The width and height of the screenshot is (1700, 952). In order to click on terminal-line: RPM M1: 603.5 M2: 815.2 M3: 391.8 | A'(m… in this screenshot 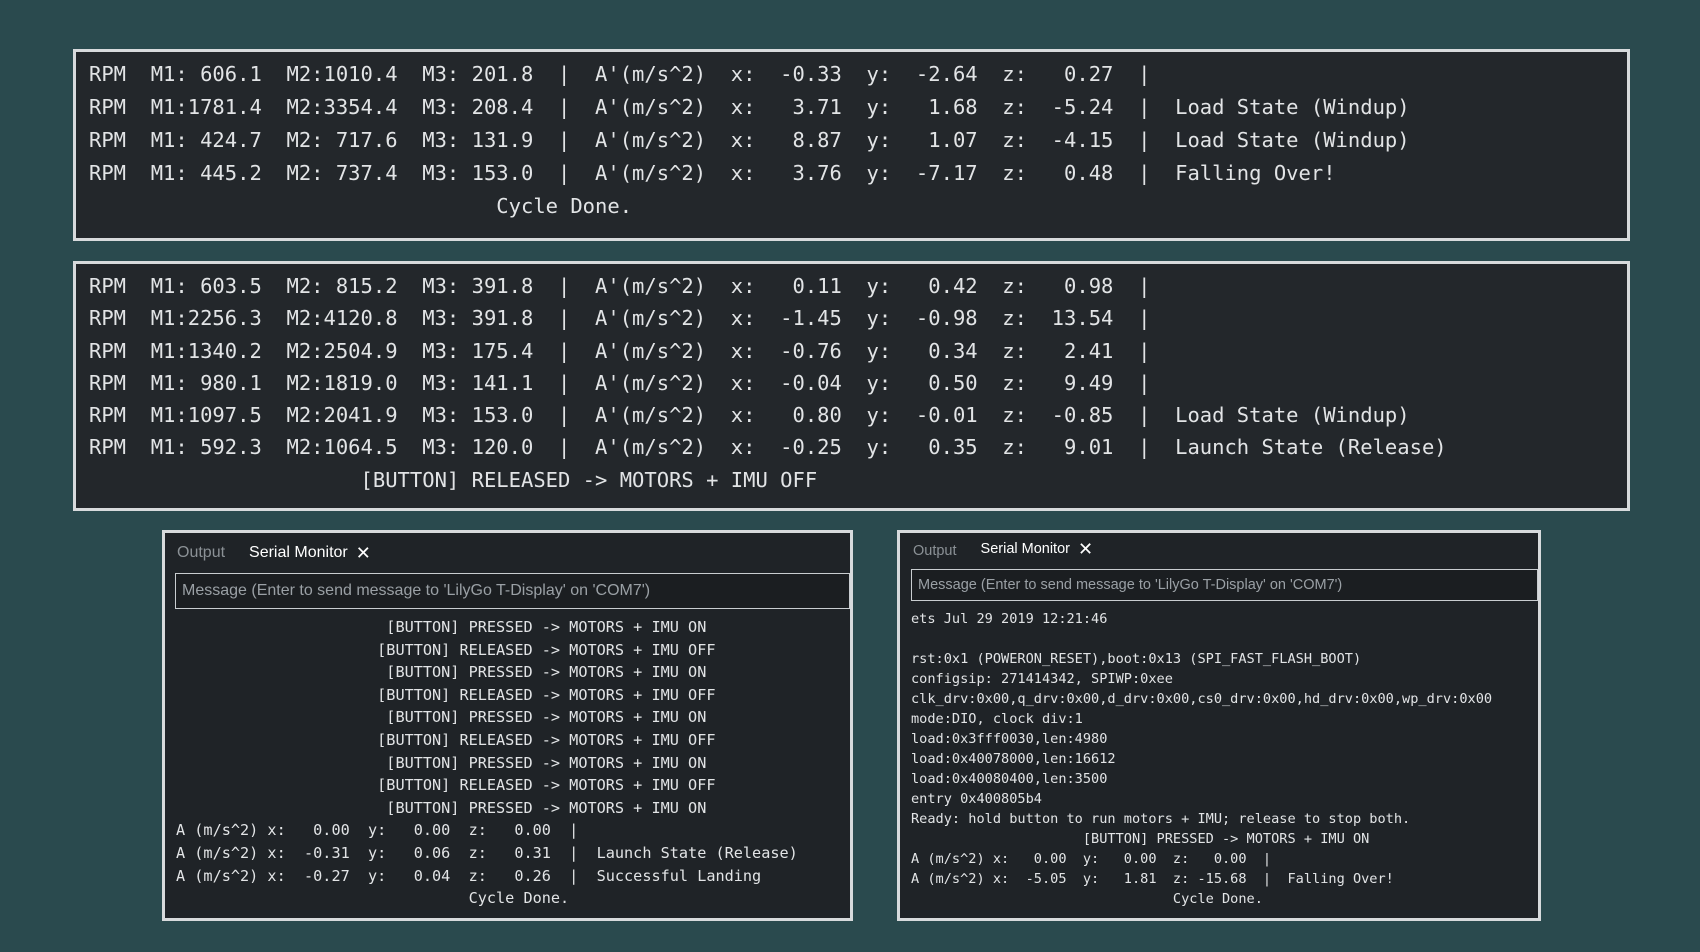, I will do `click(620, 286)`.